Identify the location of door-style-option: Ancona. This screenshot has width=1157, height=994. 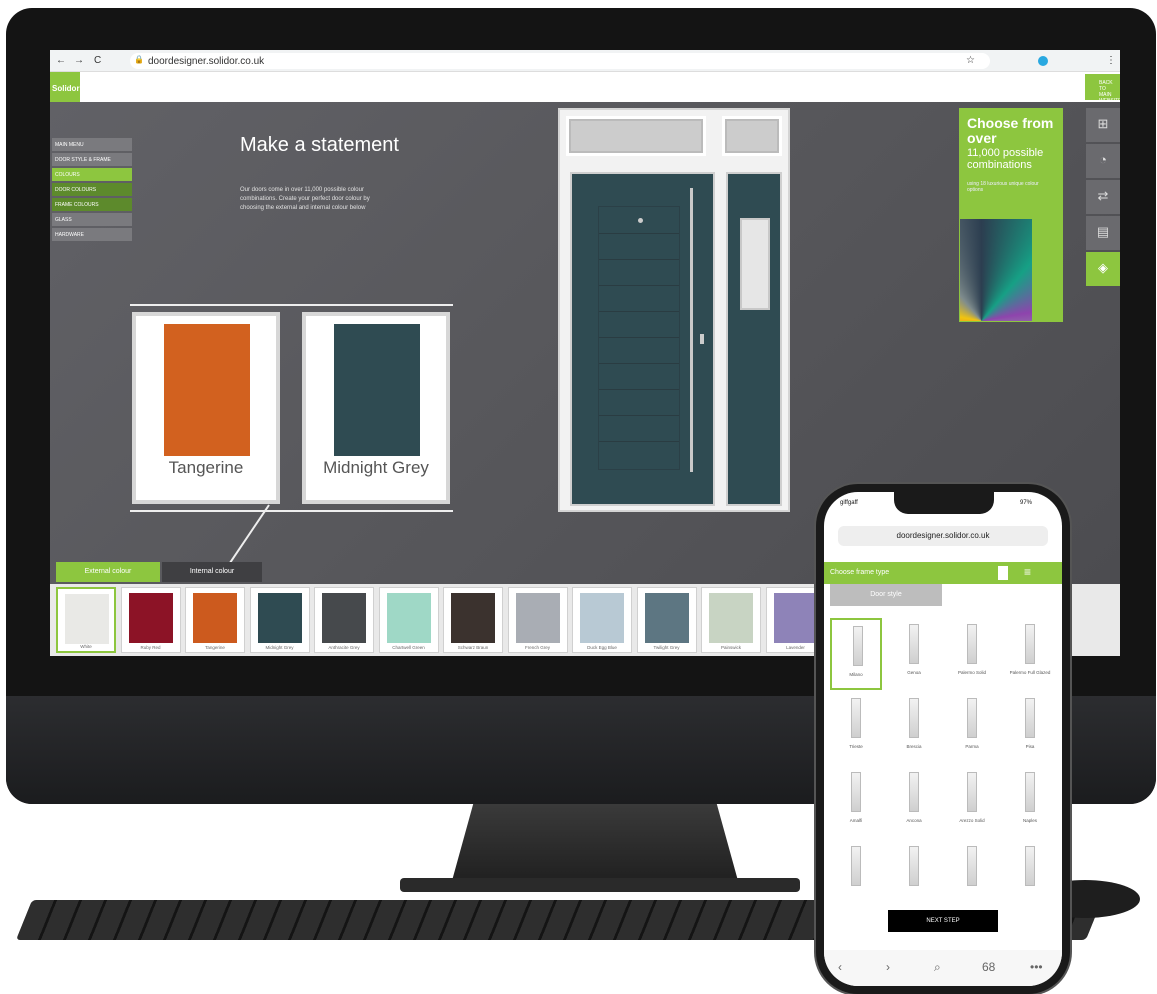
(914, 802).